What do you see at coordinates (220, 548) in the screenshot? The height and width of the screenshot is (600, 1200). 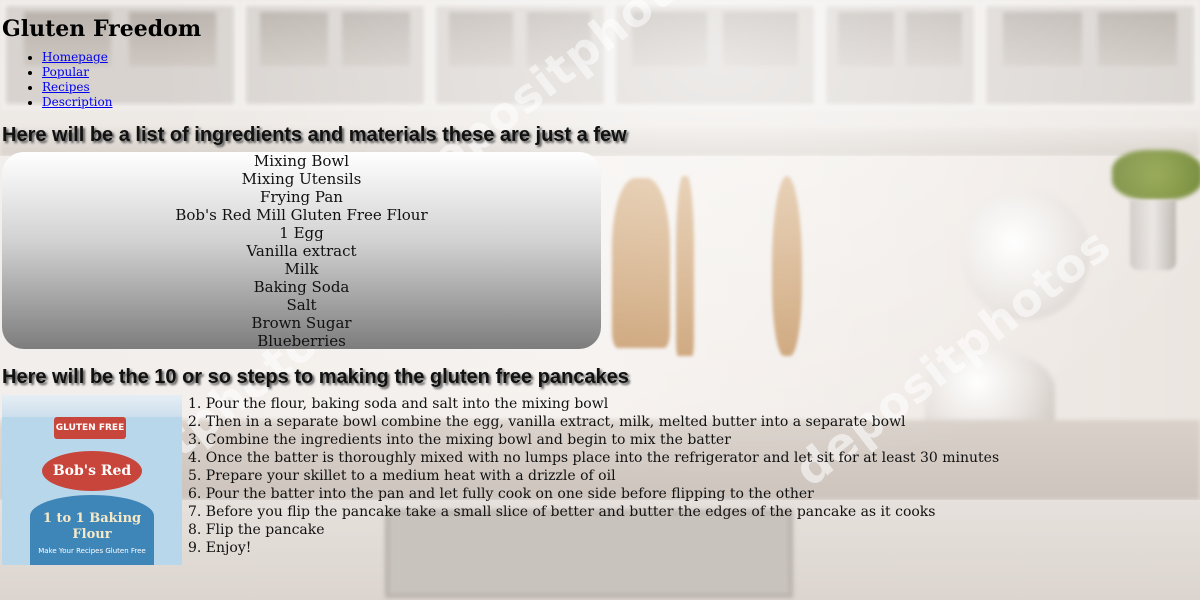 I see `step-item: 9. Enjoy!` at bounding box center [220, 548].